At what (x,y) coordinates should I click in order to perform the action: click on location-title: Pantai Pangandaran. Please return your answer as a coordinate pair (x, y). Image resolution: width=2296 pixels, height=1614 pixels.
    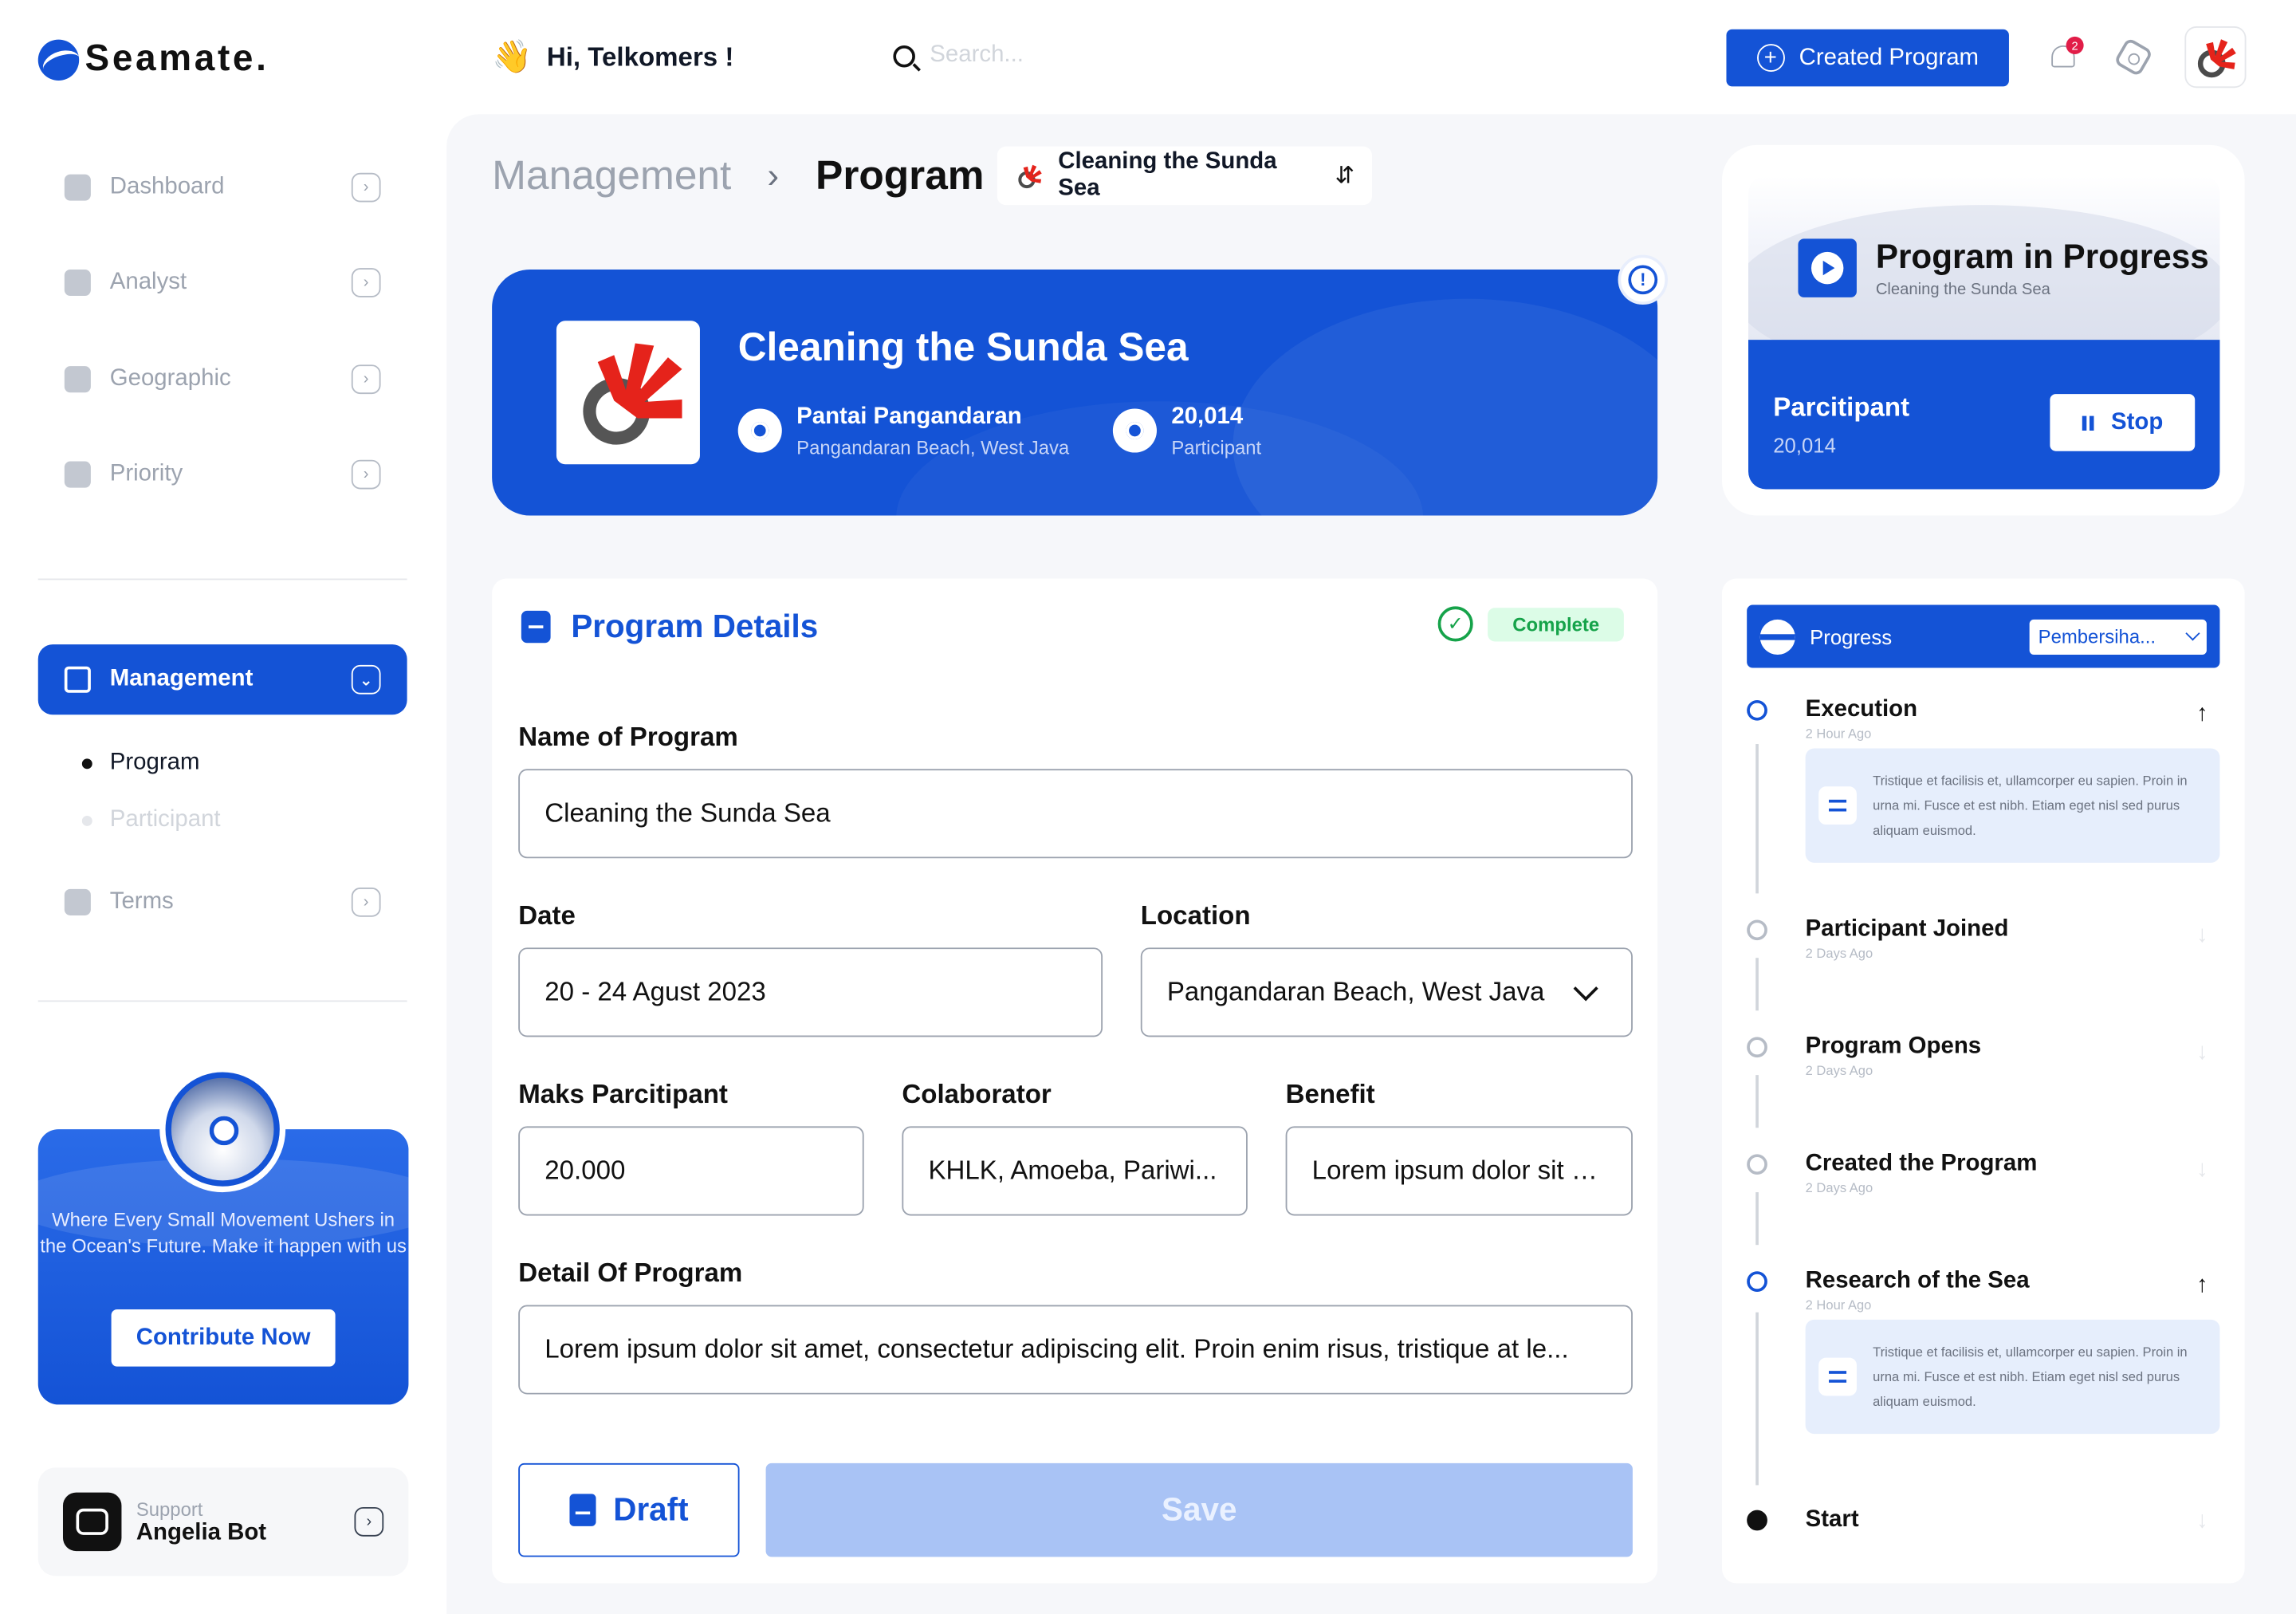
    Looking at the image, I should click on (909, 417).